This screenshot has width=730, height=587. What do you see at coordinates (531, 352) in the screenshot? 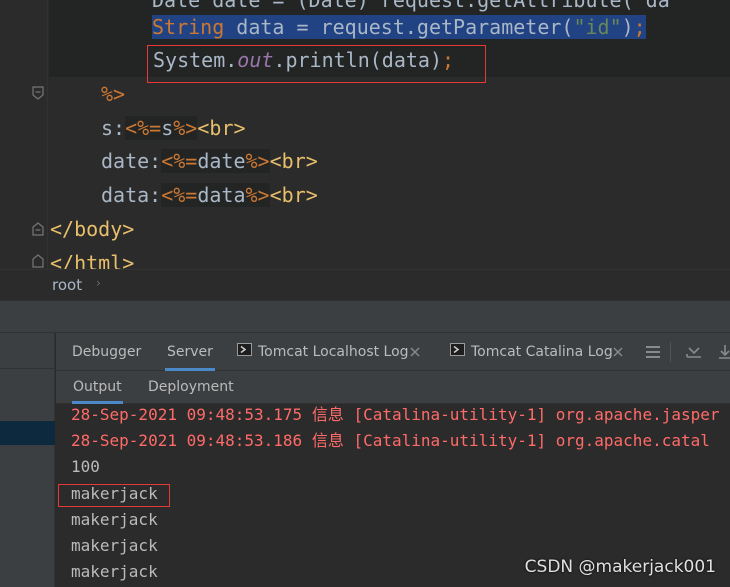
I see `tab-tomcat-catalina-log: Tomcat Catalina Log` at bounding box center [531, 352].